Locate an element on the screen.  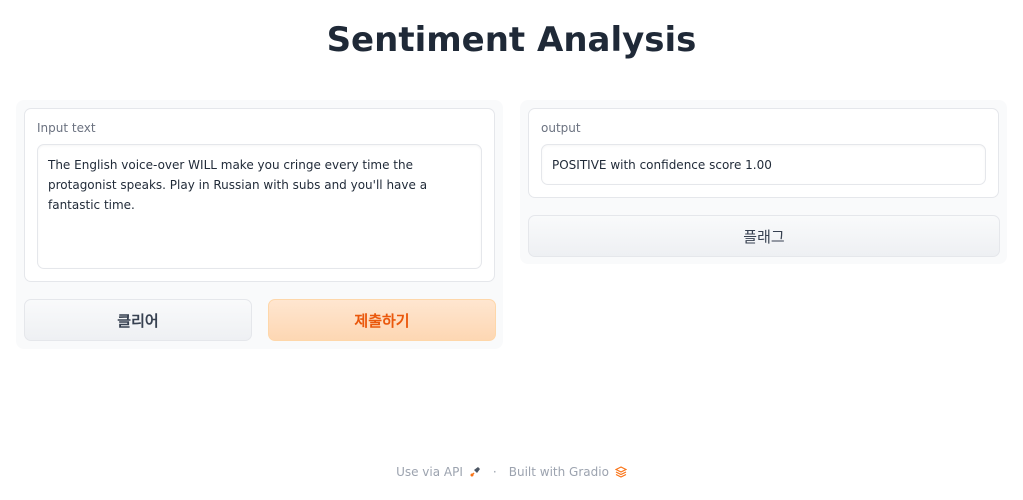
footer: Use via API · Built with Gradio is located at coordinates (511, 472).